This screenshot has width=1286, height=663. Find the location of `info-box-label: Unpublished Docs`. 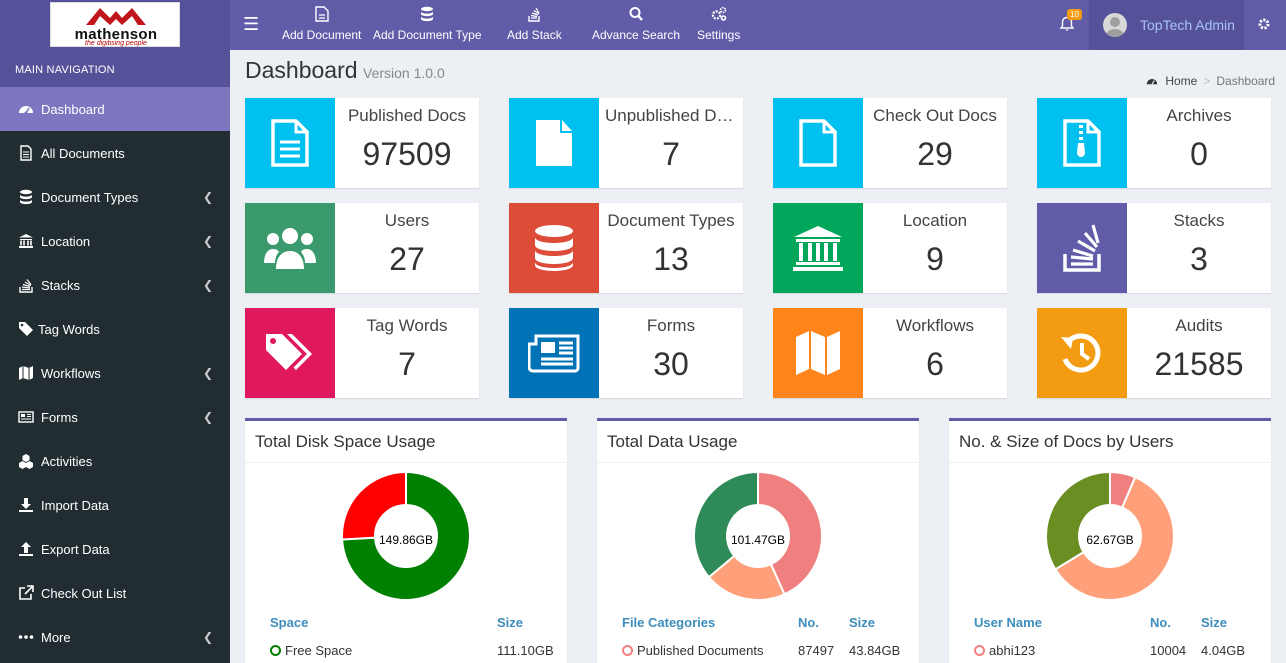

info-box-label: Unpublished Docs is located at coordinates (674, 115).